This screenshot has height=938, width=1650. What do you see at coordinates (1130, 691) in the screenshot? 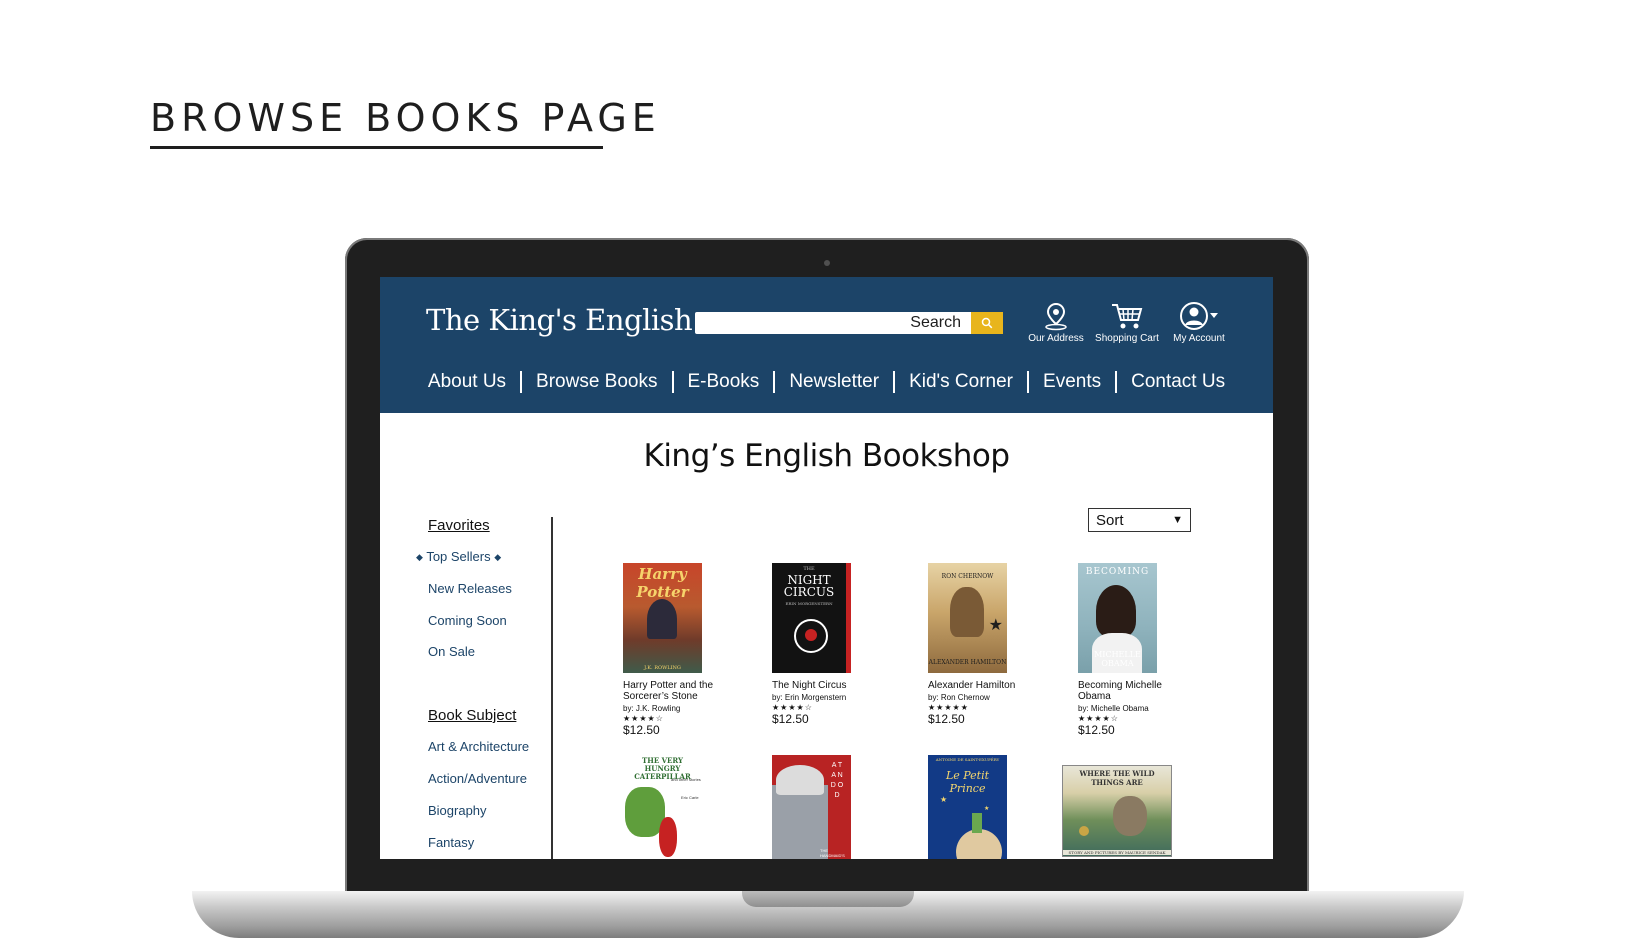
I see `book-title: Becoming Michelle Obama` at bounding box center [1130, 691].